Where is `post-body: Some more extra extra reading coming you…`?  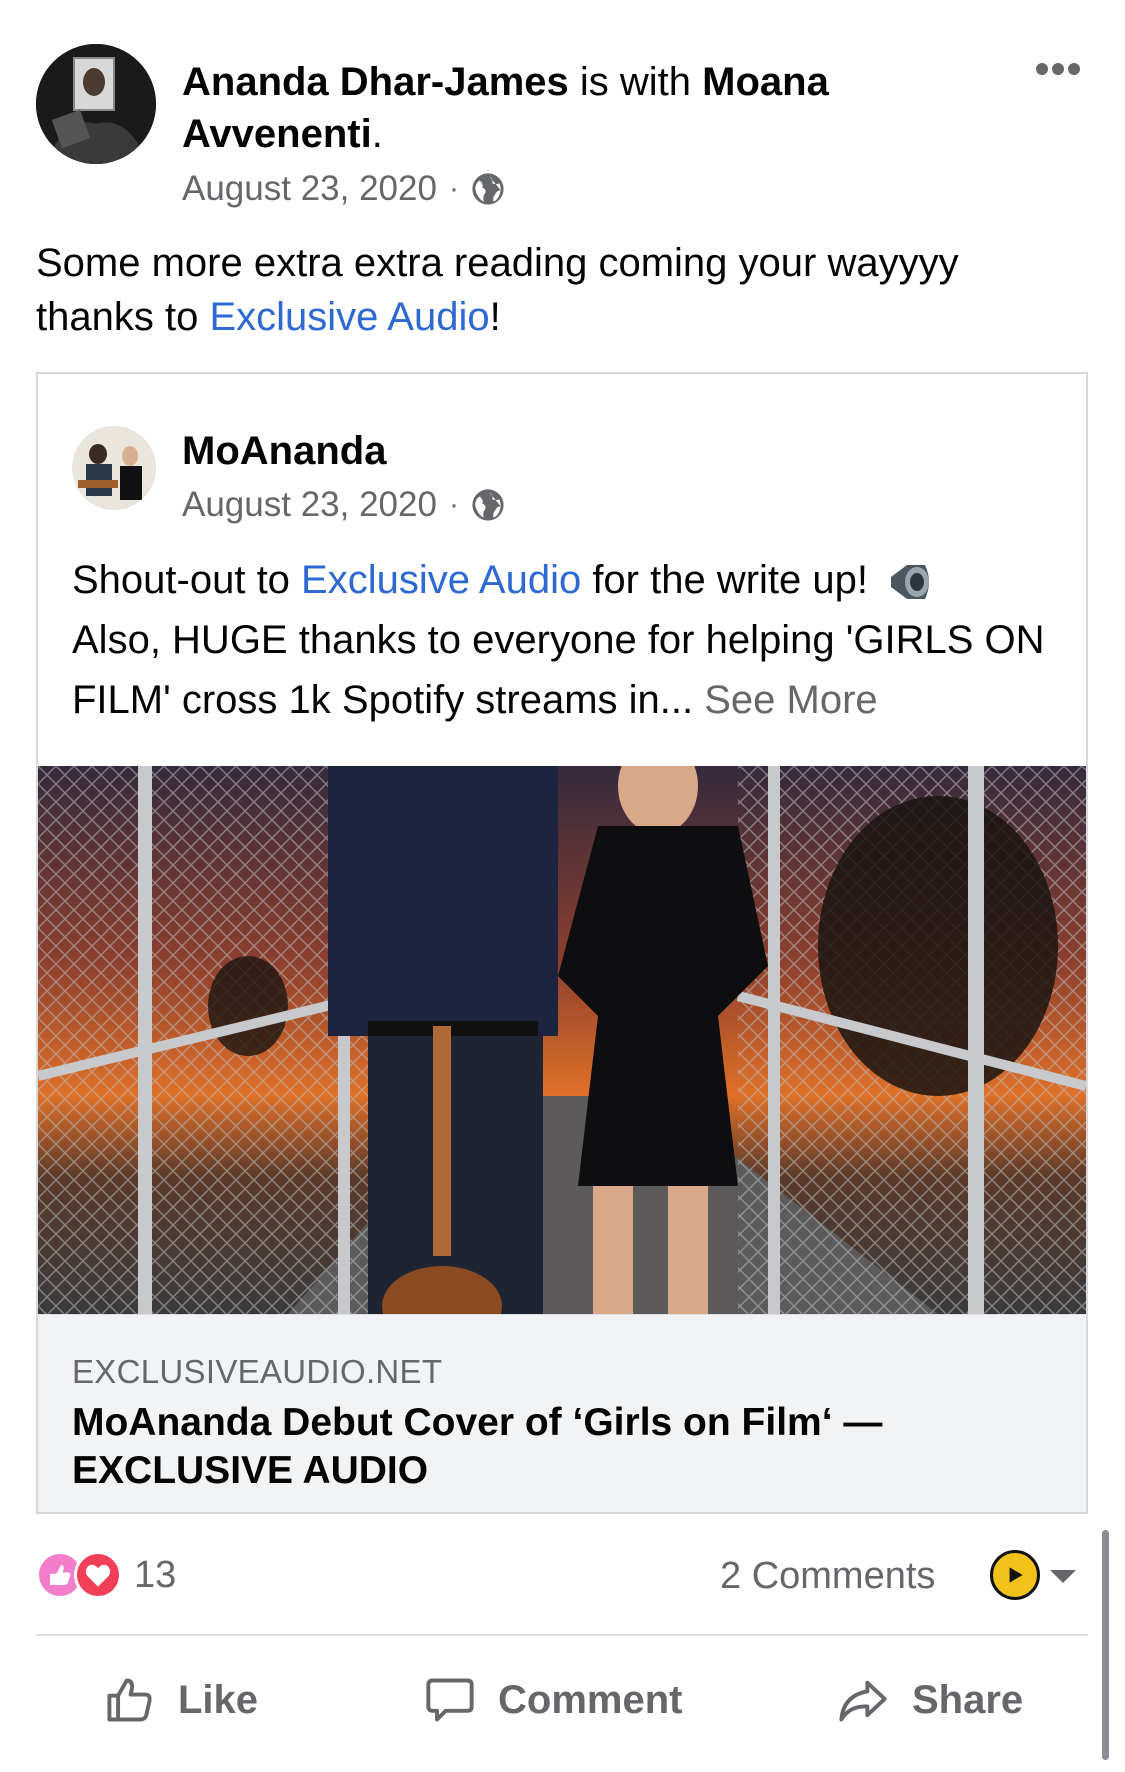 post-body: Some more extra extra reading coming you… is located at coordinates (556, 290).